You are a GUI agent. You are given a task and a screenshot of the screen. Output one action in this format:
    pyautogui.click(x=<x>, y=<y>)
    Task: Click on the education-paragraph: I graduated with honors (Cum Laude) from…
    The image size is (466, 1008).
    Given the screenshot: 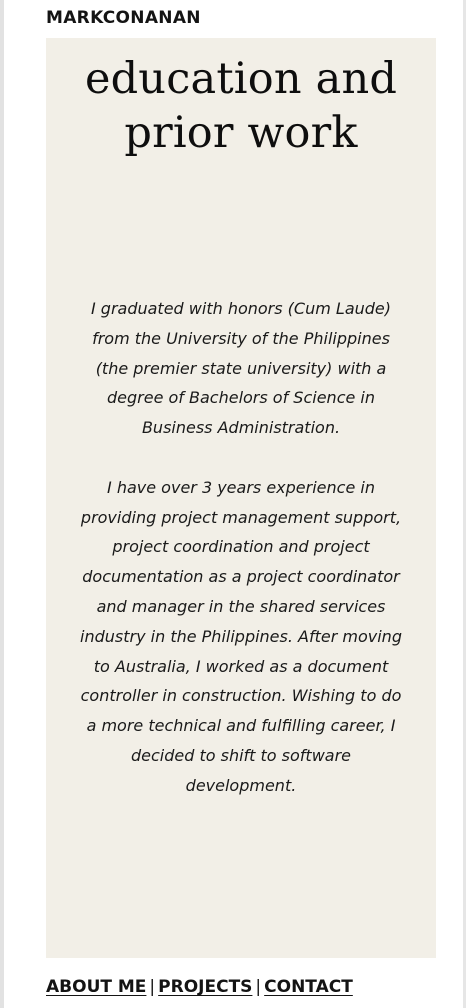 What is the action you would take?
    pyautogui.click(x=241, y=368)
    